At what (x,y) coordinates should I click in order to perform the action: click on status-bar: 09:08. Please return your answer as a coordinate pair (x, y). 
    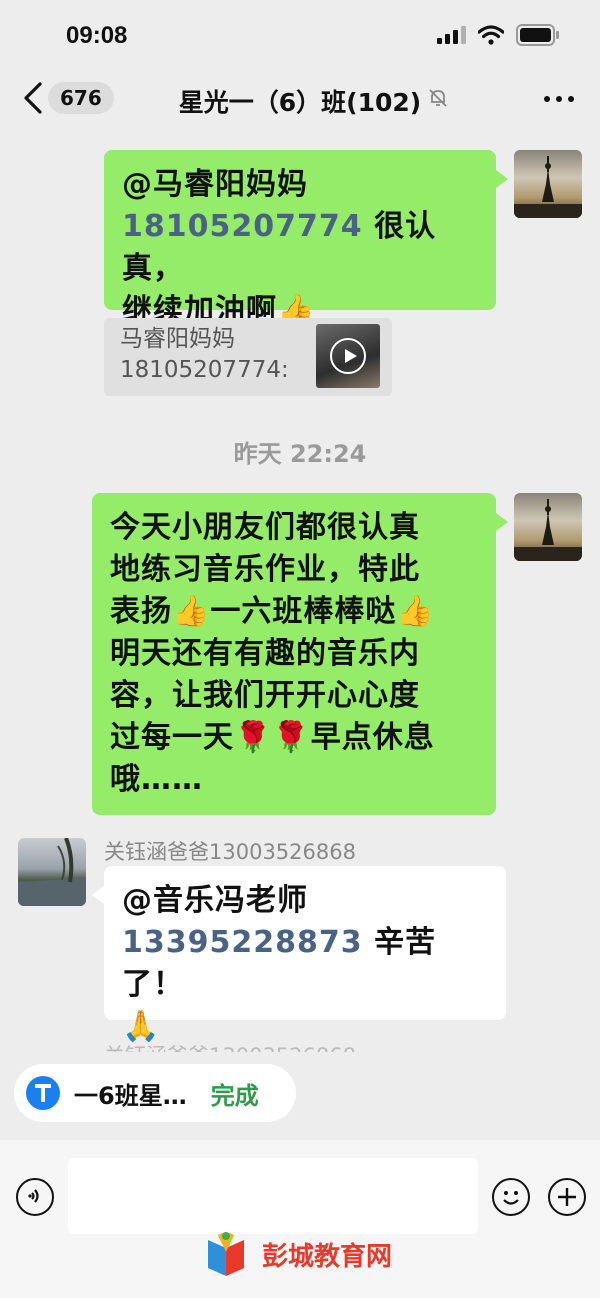
    Looking at the image, I should click on (300, 34).